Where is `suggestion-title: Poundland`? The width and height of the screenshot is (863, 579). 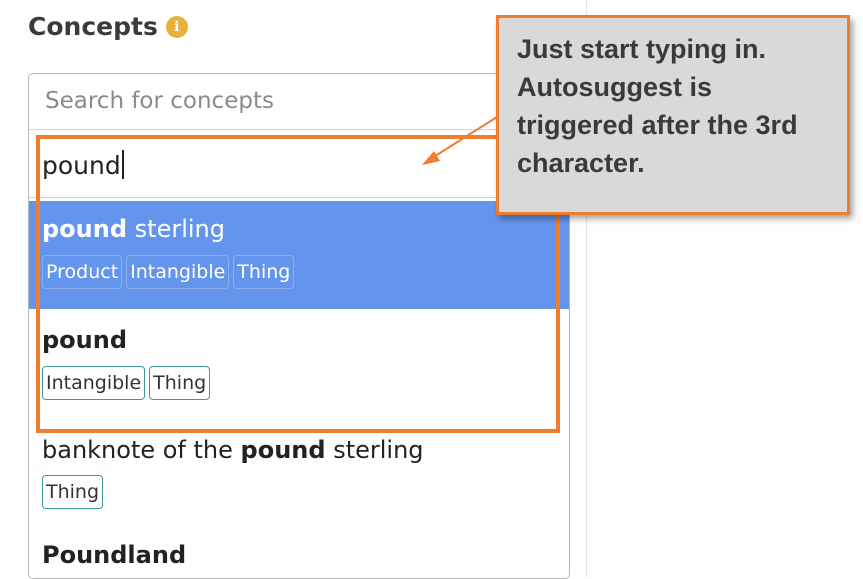 suggestion-title: Poundland is located at coordinates (114, 555).